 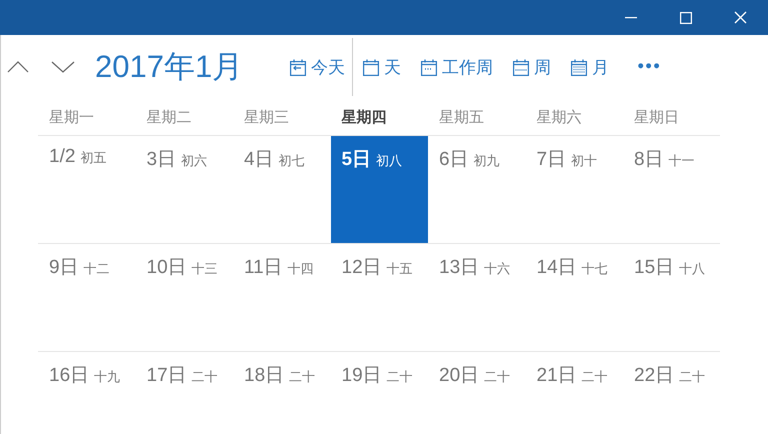 I want to click on lunar-date: 初七, so click(x=291, y=161).